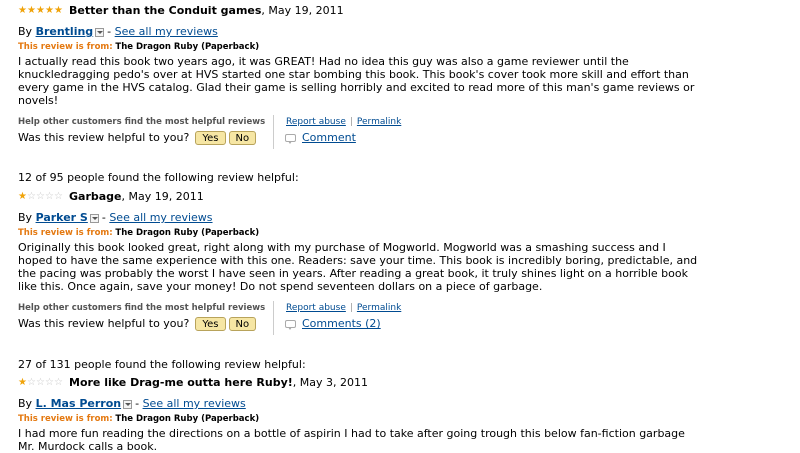 The height and width of the screenshot is (453, 800). What do you see at coordinates (65, 32) in the screenshot?
I see `reviewer-name-link: Brentling` at bounding box center [65, 32].